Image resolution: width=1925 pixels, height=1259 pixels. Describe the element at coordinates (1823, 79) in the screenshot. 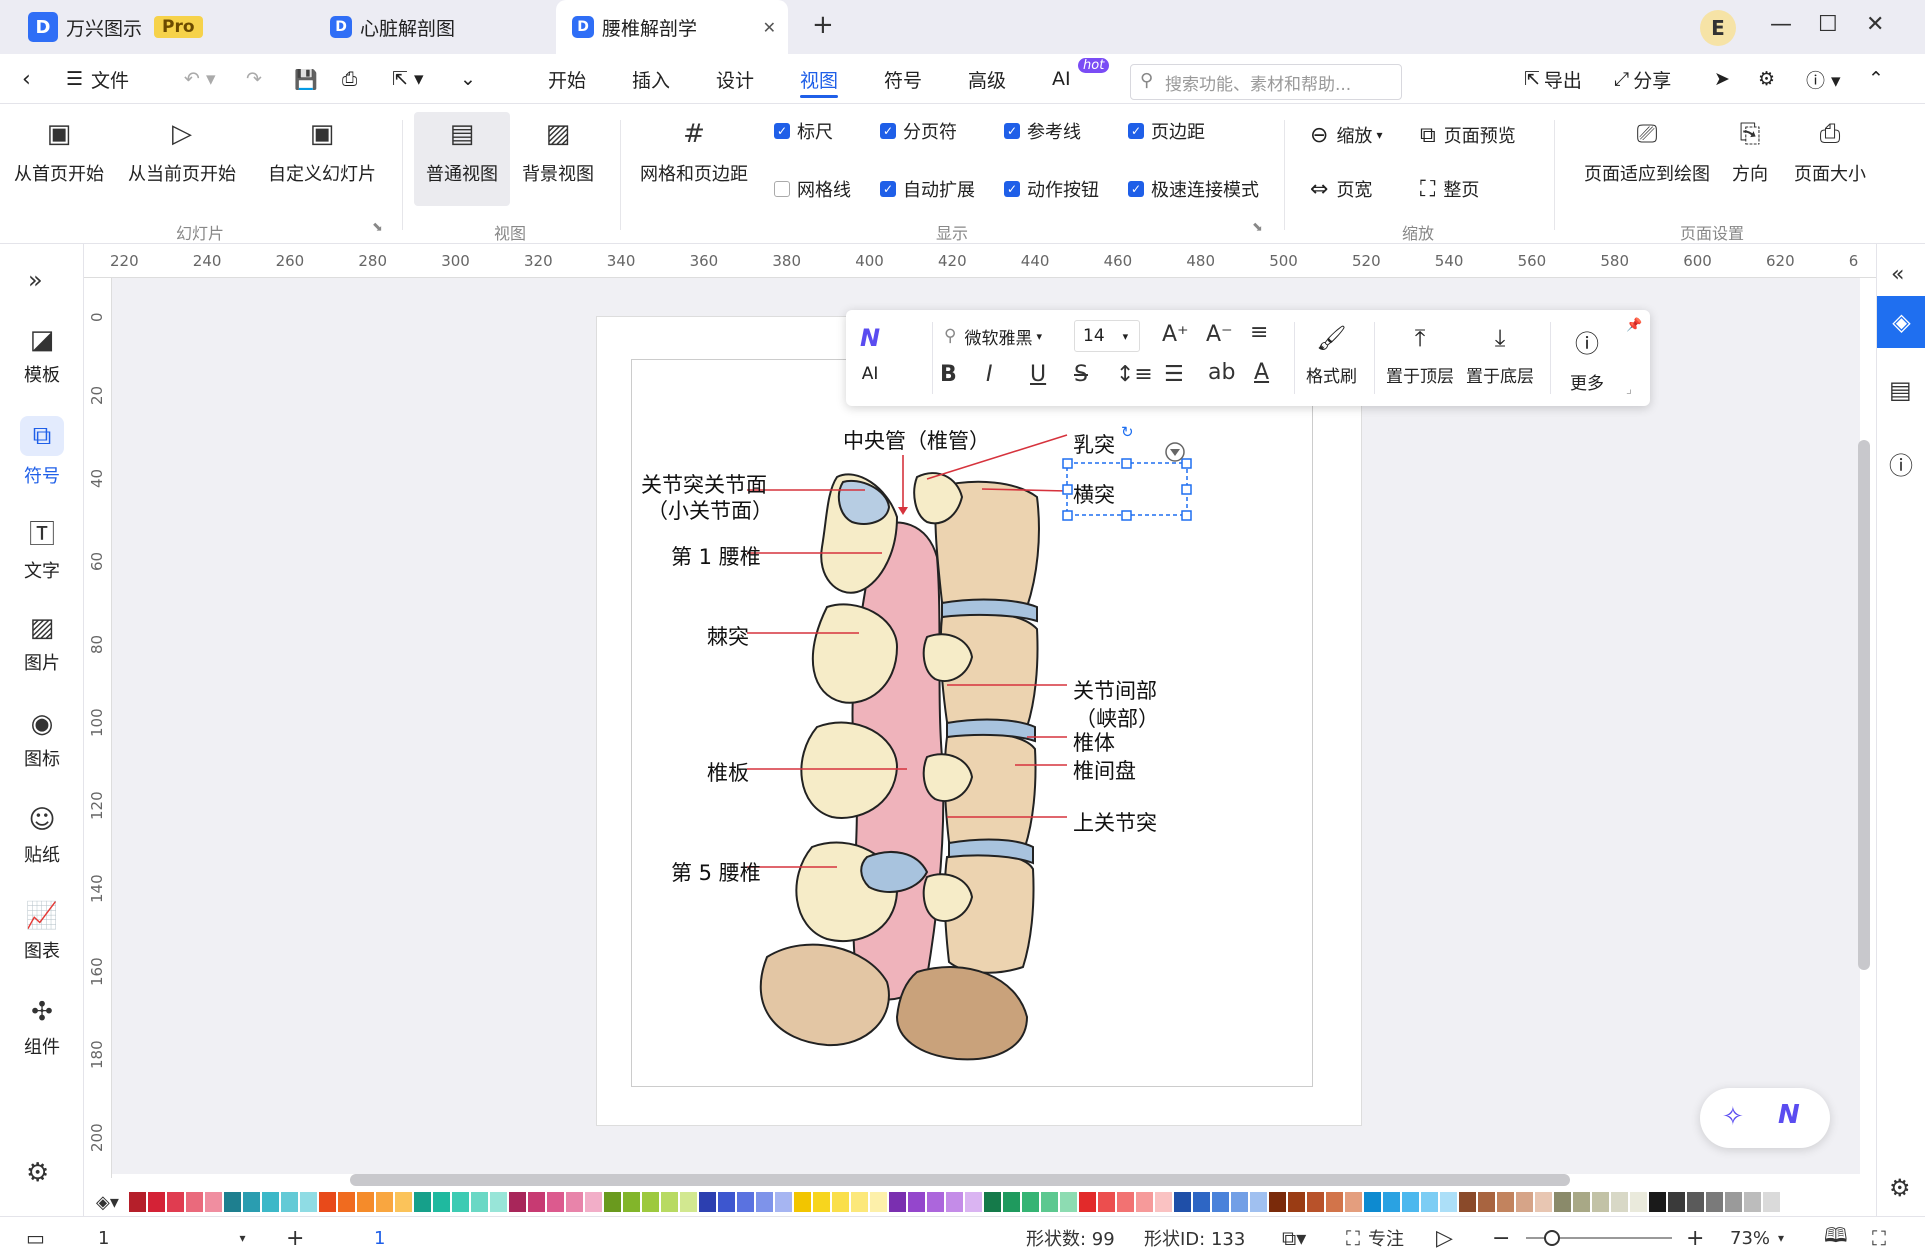

I see `help-icon: ⓘ ▾` at that location.